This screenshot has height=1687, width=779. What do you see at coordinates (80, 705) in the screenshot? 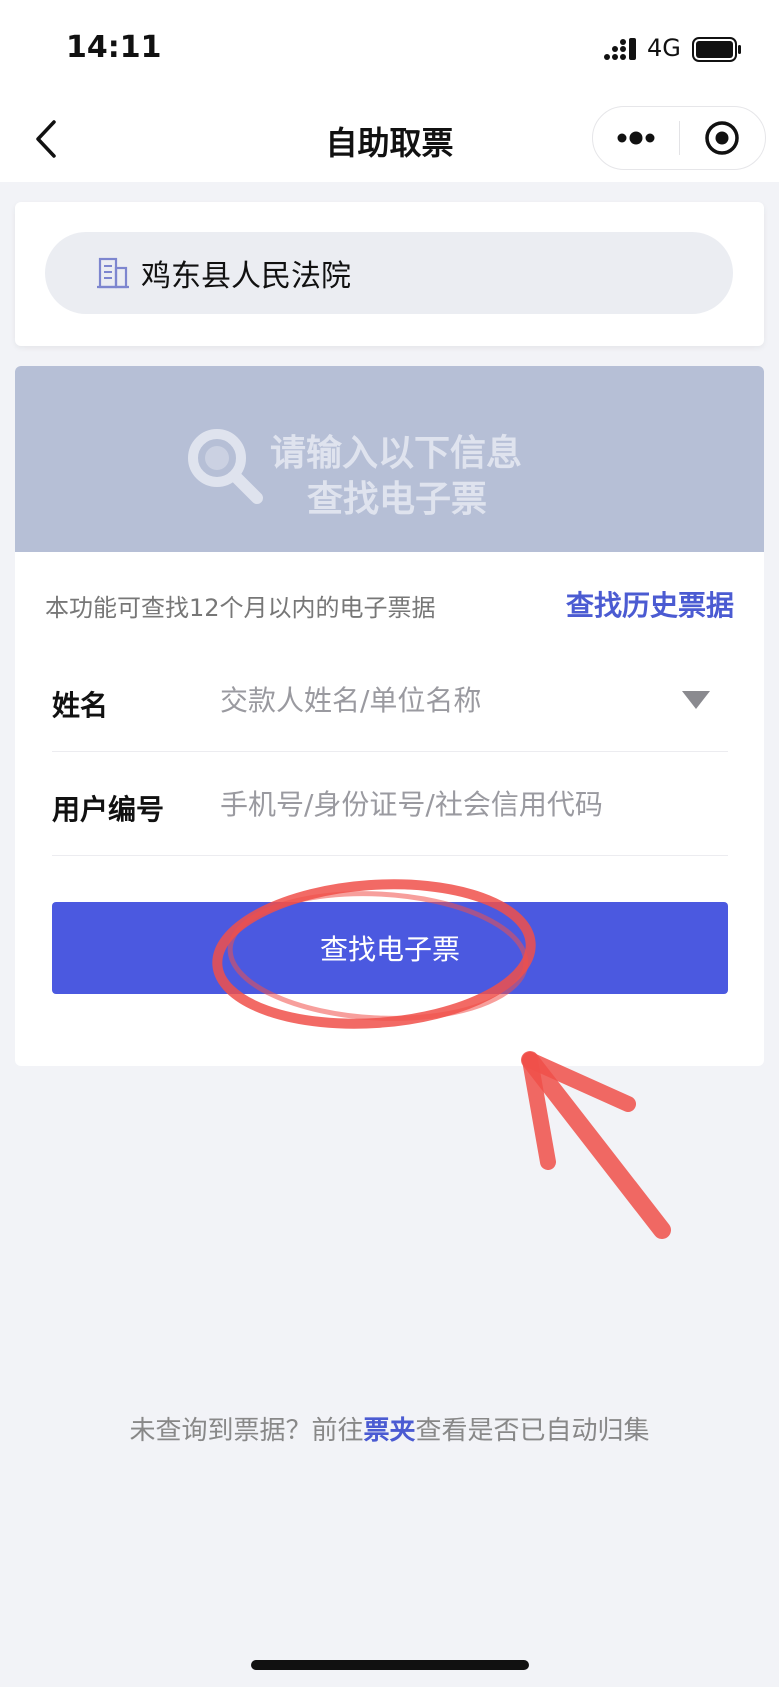
I see `name-label: 姓名` at bounding box center [80, 705].